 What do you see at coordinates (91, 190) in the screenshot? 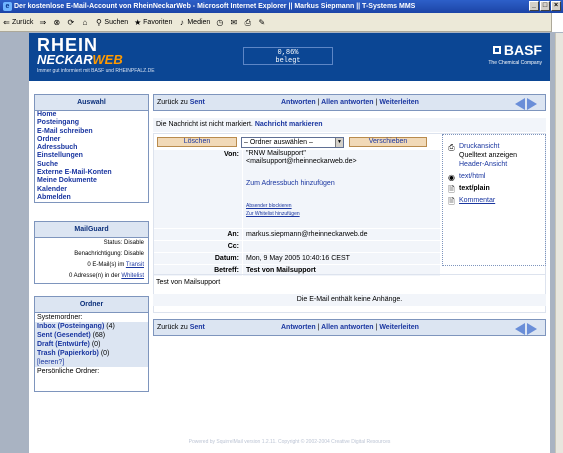
I see `nav-calendar: Kalender` at bounding box center [91, 190].